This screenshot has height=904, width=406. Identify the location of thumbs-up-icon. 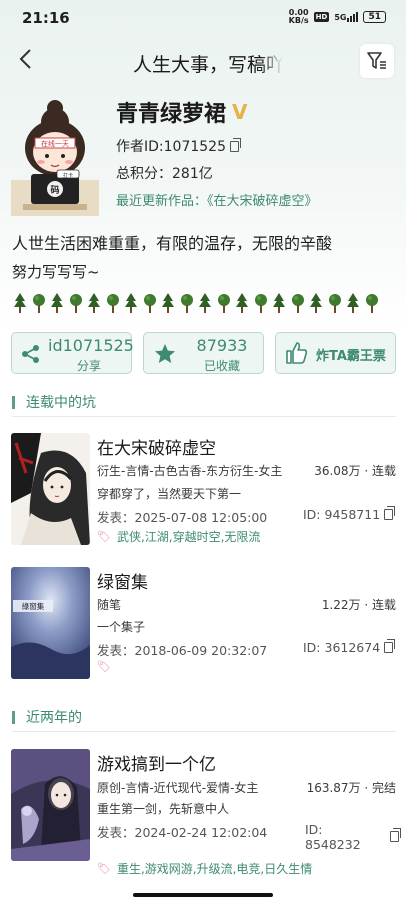
(297, 353).